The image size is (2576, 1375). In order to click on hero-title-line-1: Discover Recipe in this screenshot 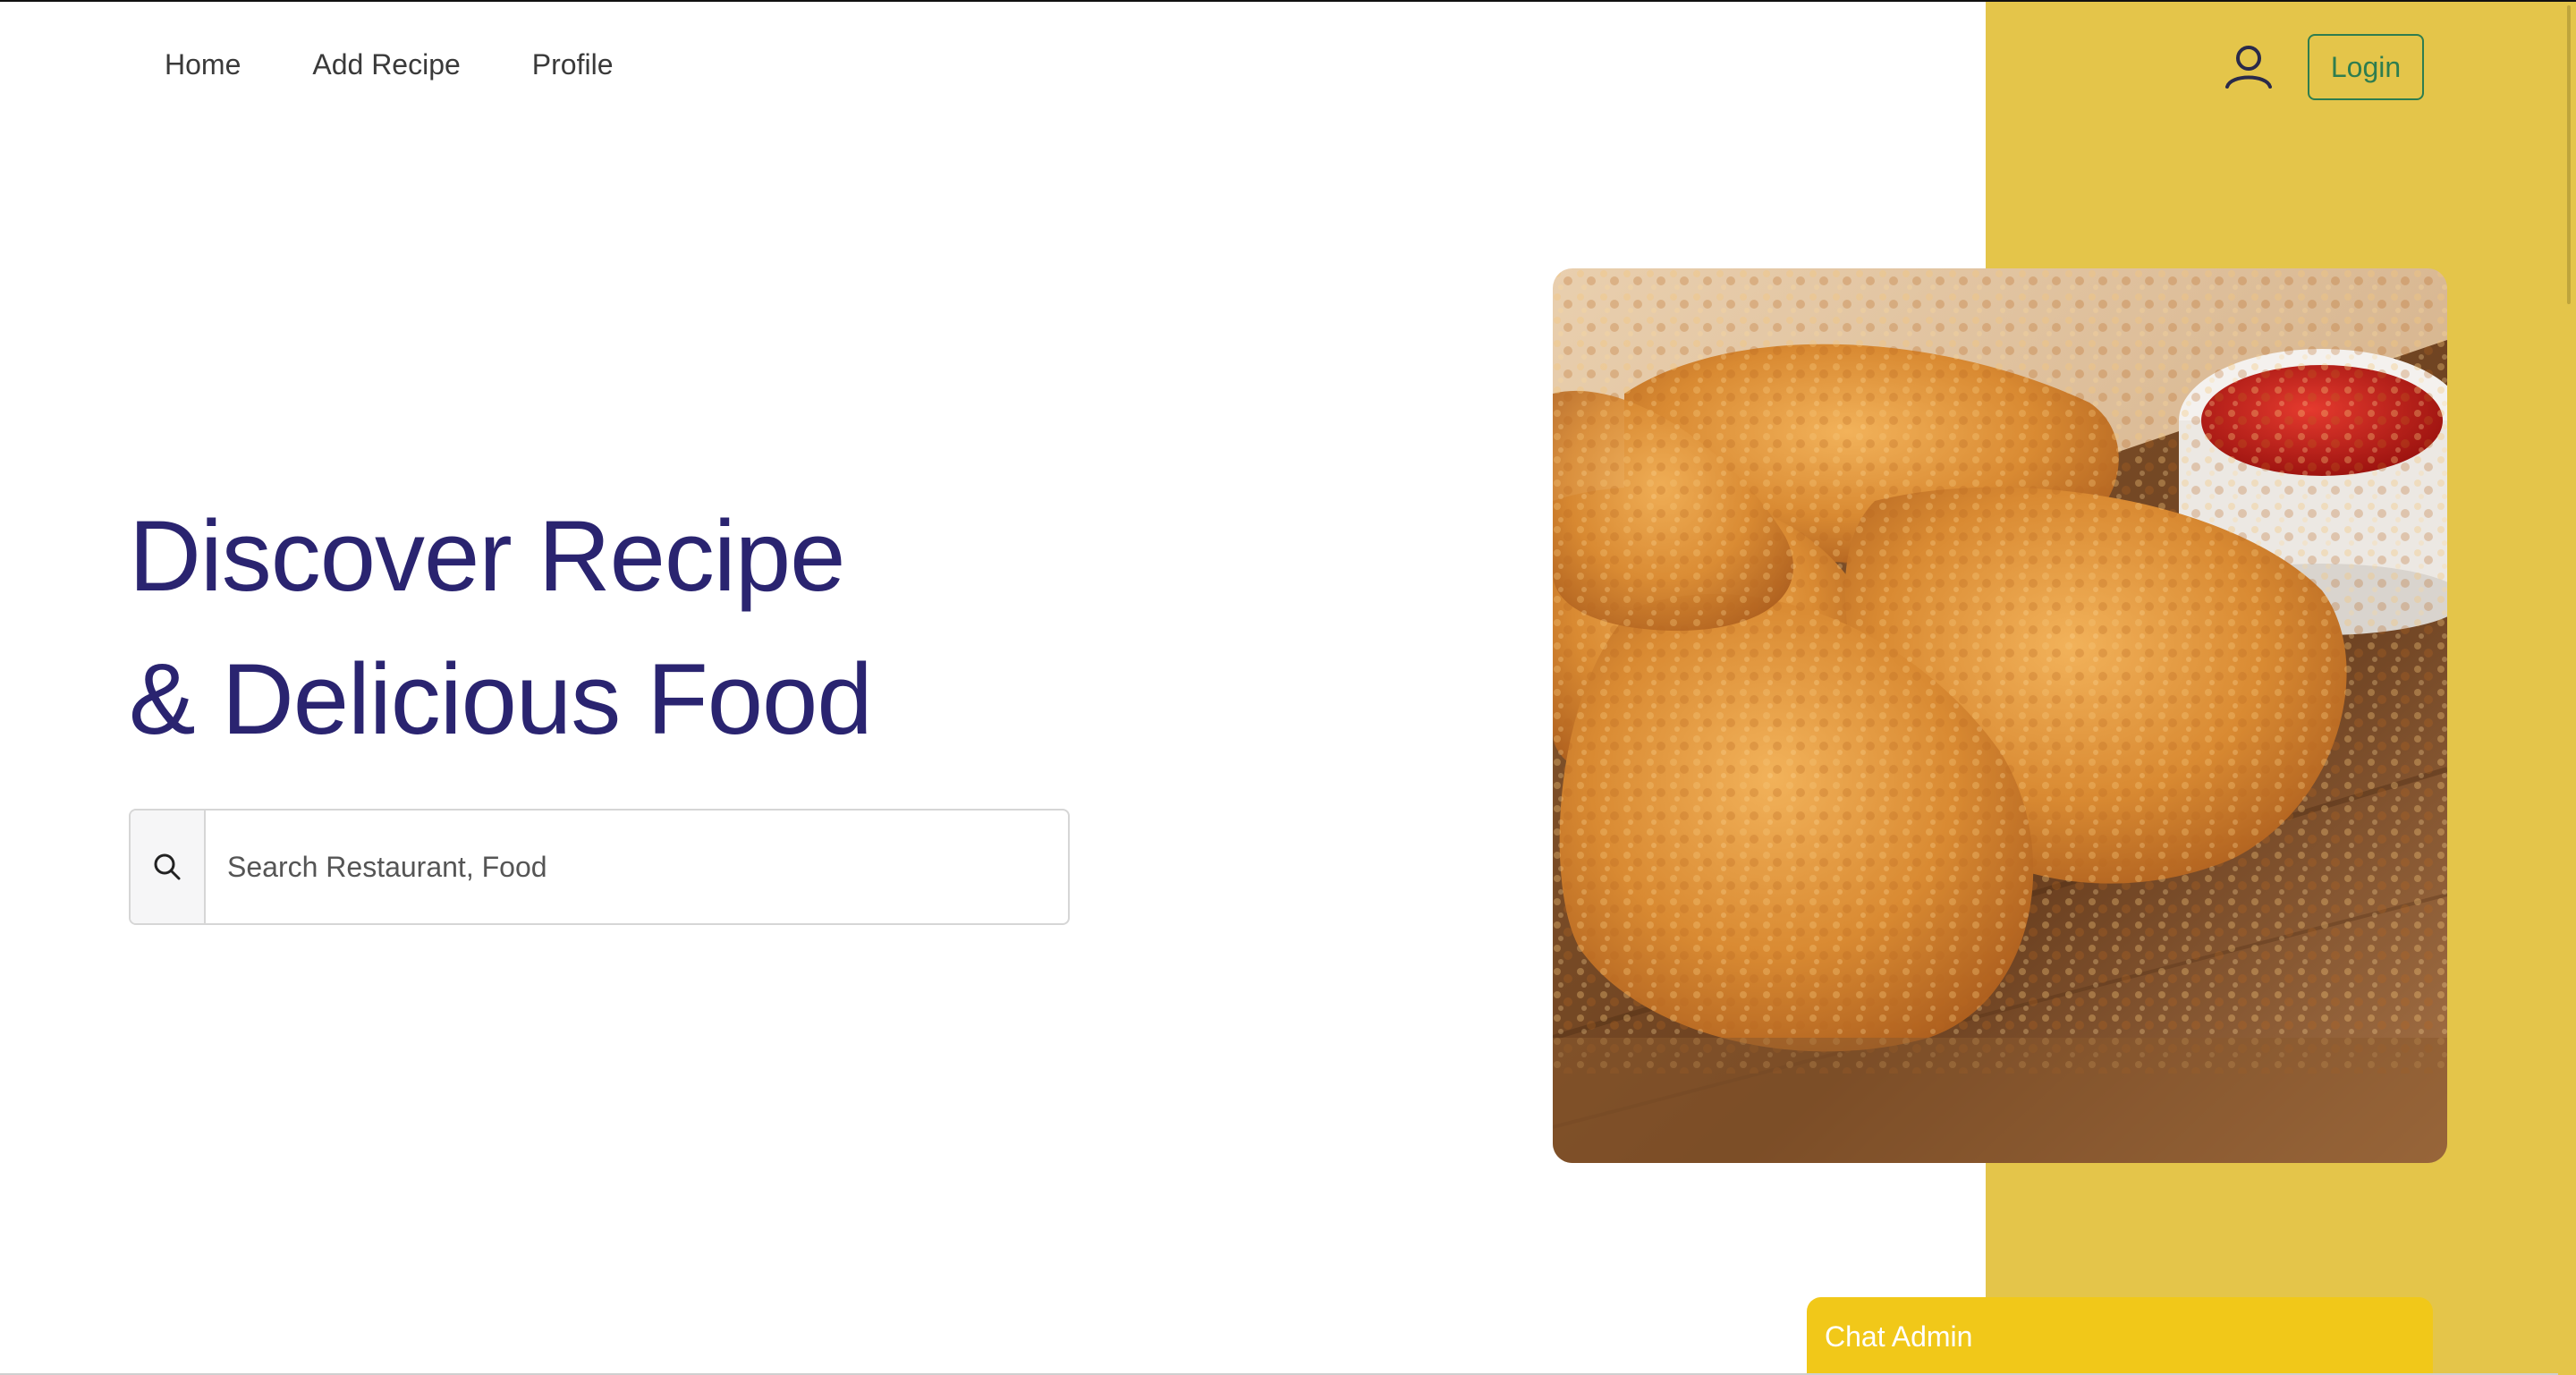, I will do `click(487, 556)`.